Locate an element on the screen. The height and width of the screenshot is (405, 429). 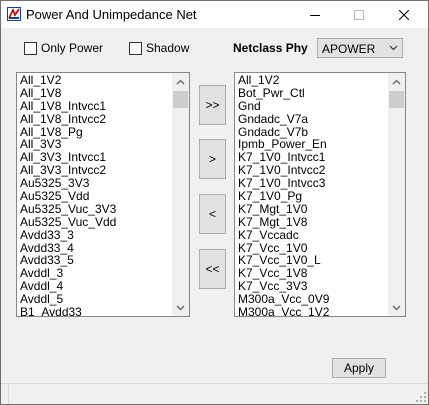
apply-button: Apply is located at coordinates (359, 368).